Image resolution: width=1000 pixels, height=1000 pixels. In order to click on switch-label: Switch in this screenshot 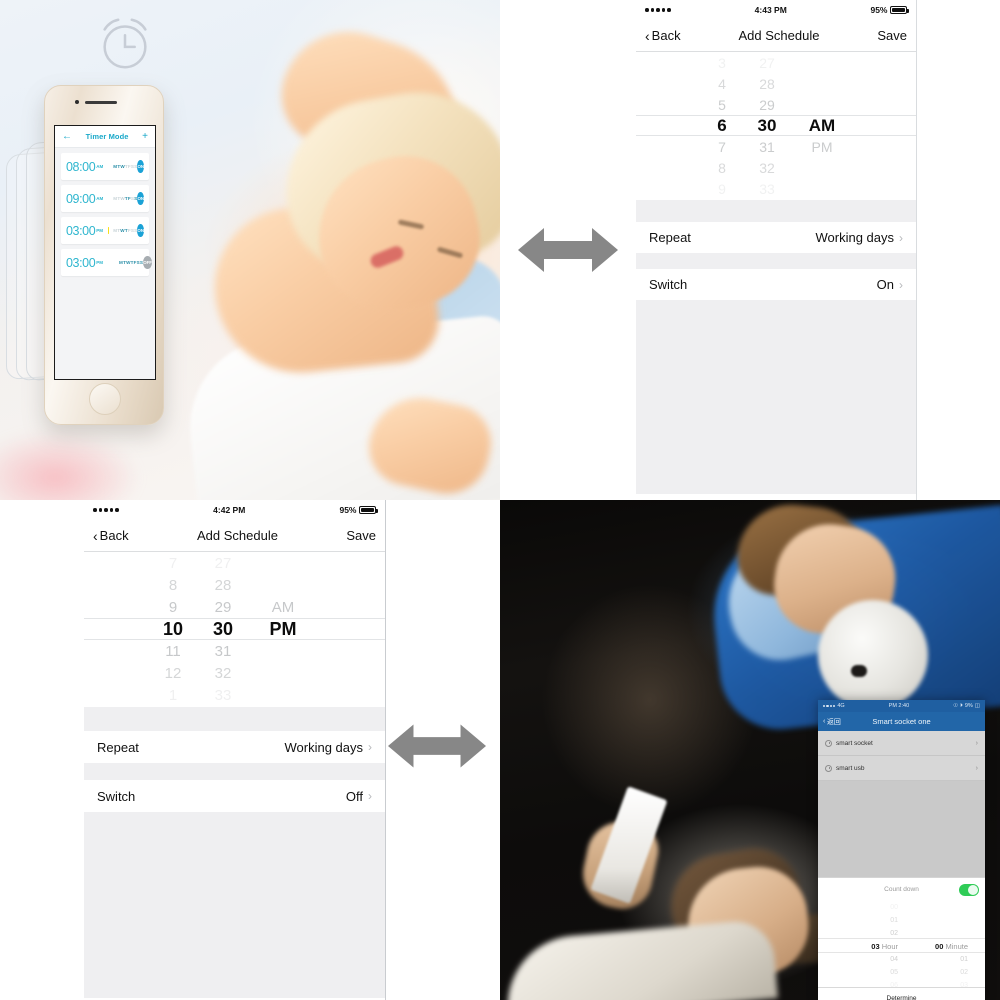, I will do `click(116, 796)`.